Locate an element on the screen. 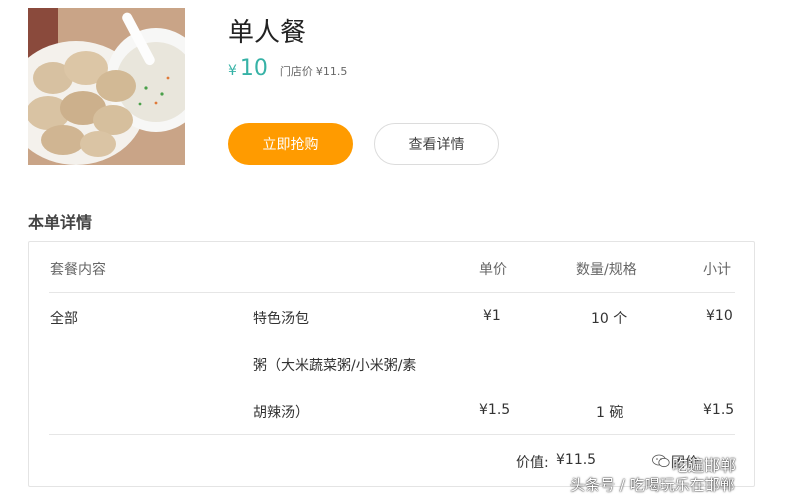 The height and width of the screenshot is (499, 788). group-price: 10 is located at coordinates (253, 68).